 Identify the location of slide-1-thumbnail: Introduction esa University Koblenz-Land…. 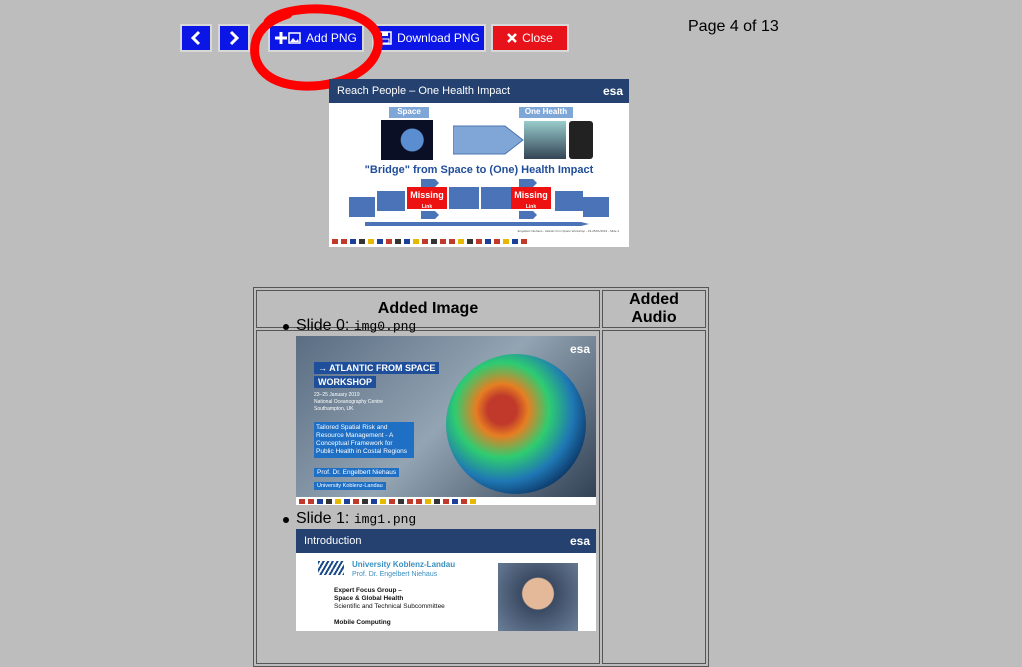
(446, 580).